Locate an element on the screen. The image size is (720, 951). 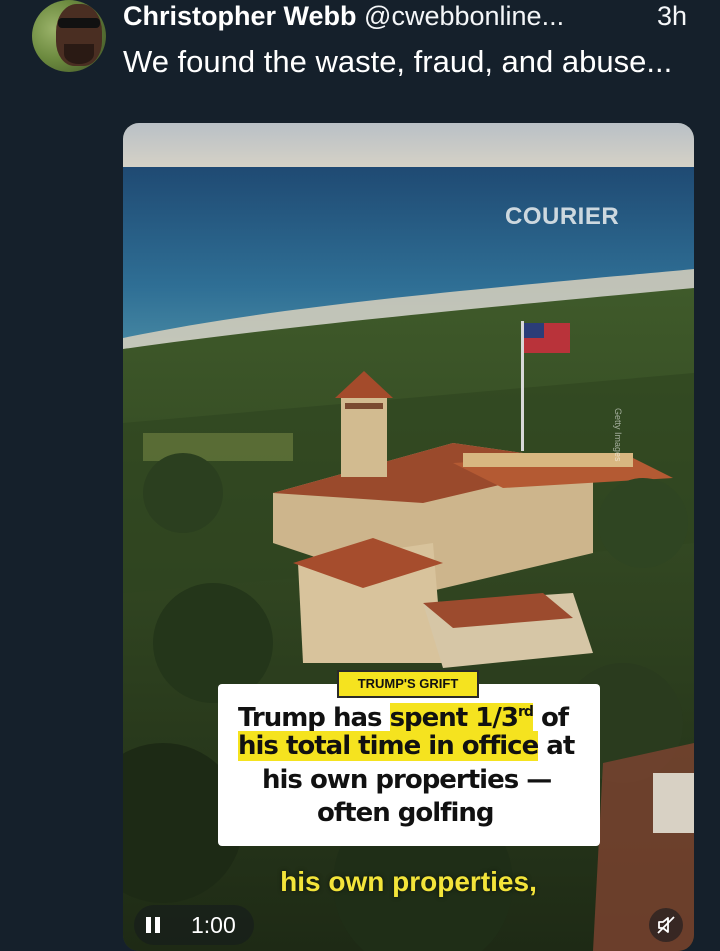
avatar-beard is located at coordinates (79, 54).